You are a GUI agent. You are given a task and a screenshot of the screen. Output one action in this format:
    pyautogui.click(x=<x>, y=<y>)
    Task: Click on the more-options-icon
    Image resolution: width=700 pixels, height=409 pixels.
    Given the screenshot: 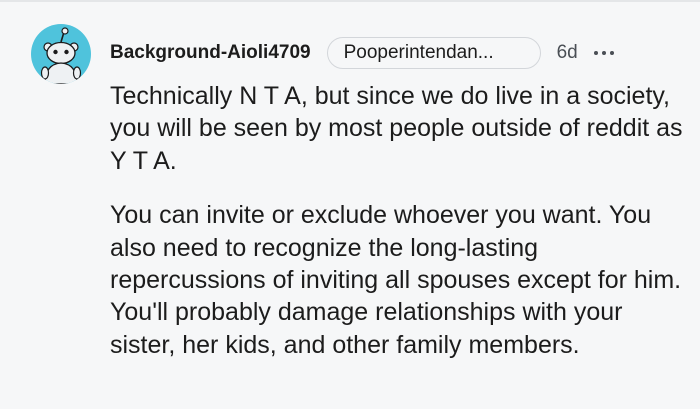 What is the action you would take?
    pyautogui.click(x=603, y=53)
    